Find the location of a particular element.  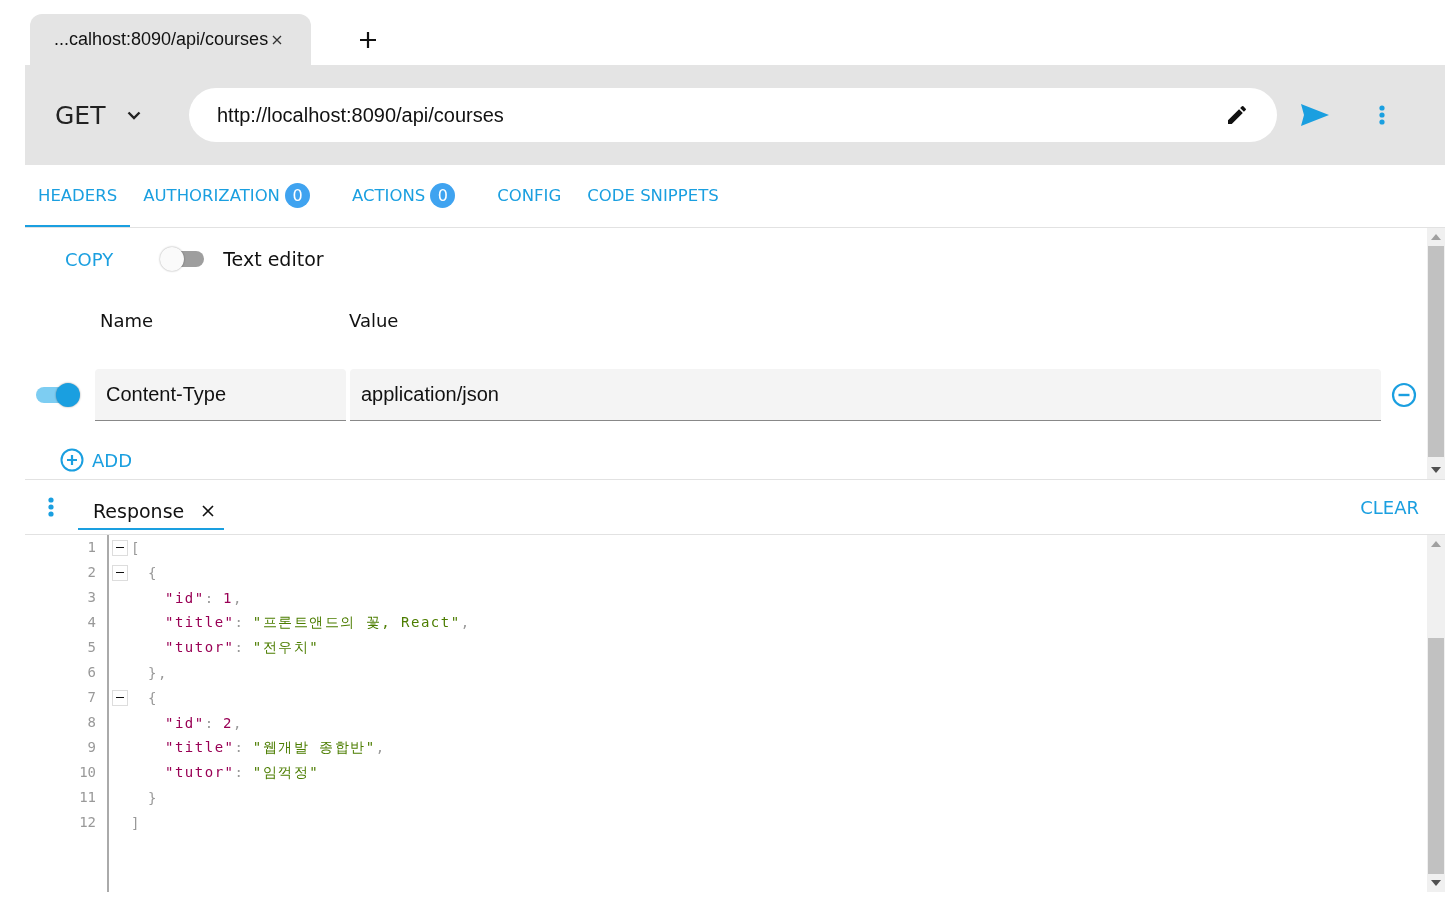

code-line: ] is located at coordinates (136, 822).